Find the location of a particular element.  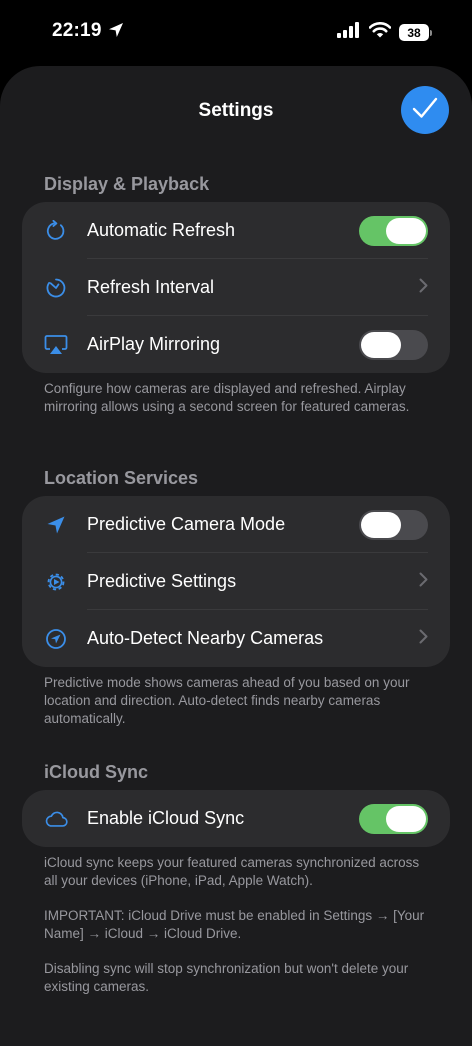

automatic-refresh-label: Automatic Refresh is located at coordinates (161, 230).